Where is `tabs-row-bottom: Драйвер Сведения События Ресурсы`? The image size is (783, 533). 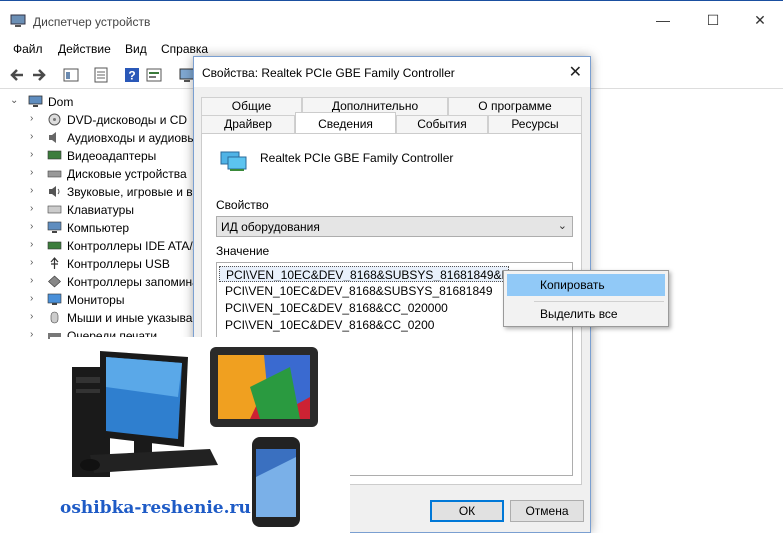
tabs-row-bottom: Драйвер Сведения События Ресурсы is located at coordinates (391, 122).